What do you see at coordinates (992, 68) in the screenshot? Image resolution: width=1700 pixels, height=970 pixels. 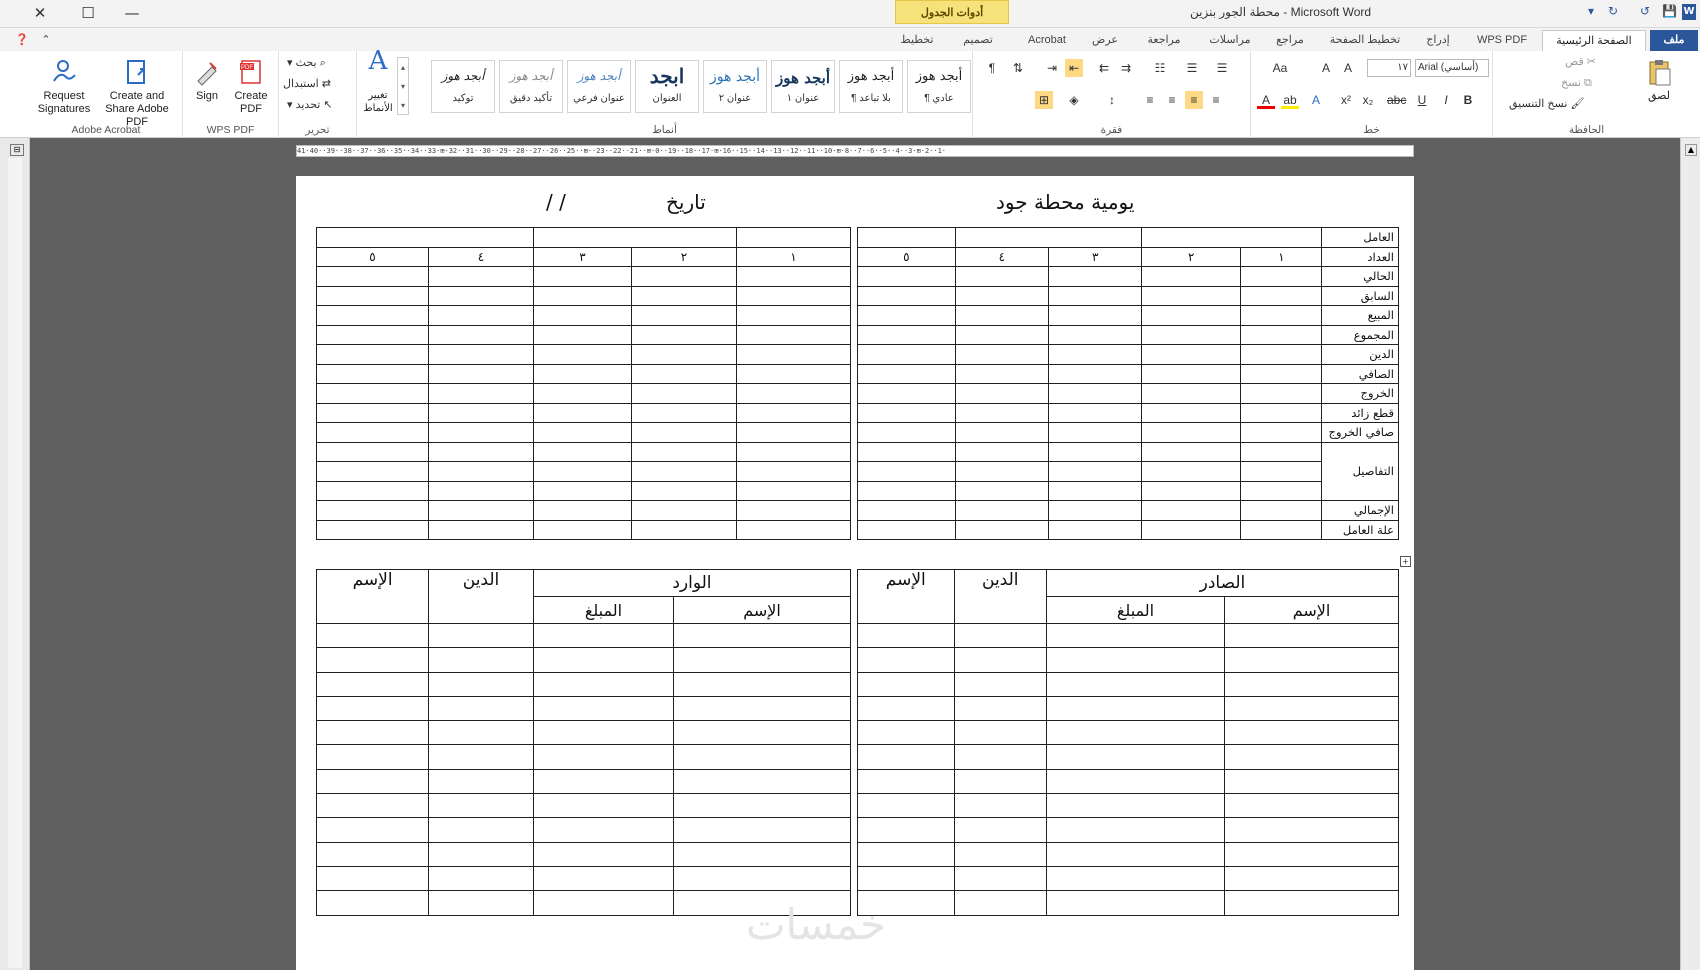 I see `pilcrow-icon: ¶` at bounding box center [992, 68].